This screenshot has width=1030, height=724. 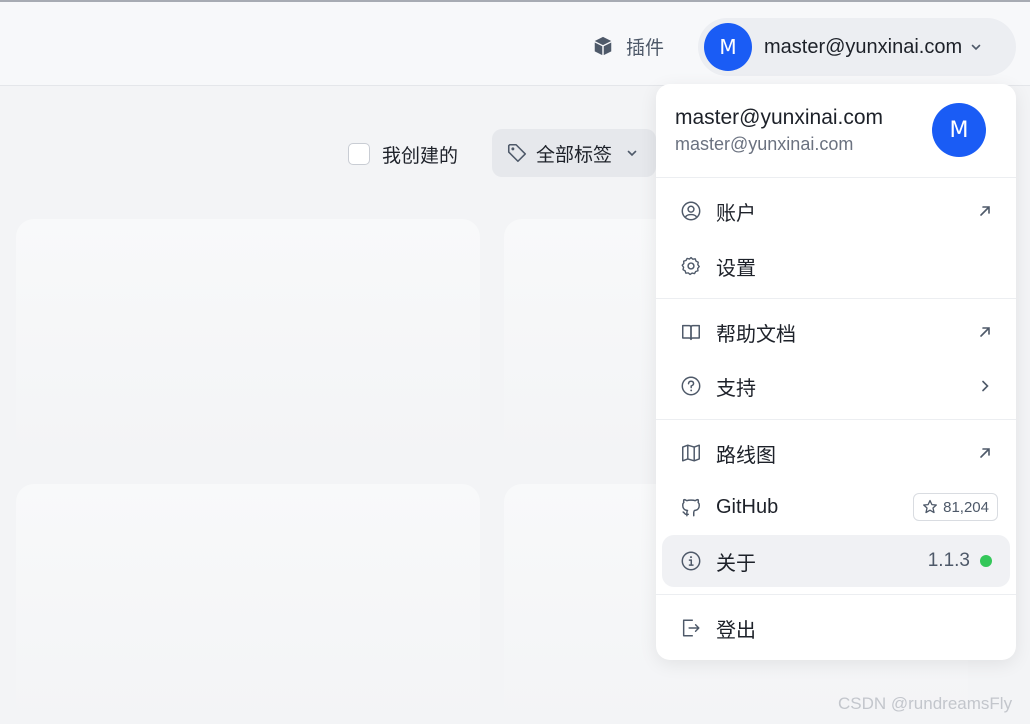 I want to click on github-stars-count: 81,204, so click(x=966, y=507).